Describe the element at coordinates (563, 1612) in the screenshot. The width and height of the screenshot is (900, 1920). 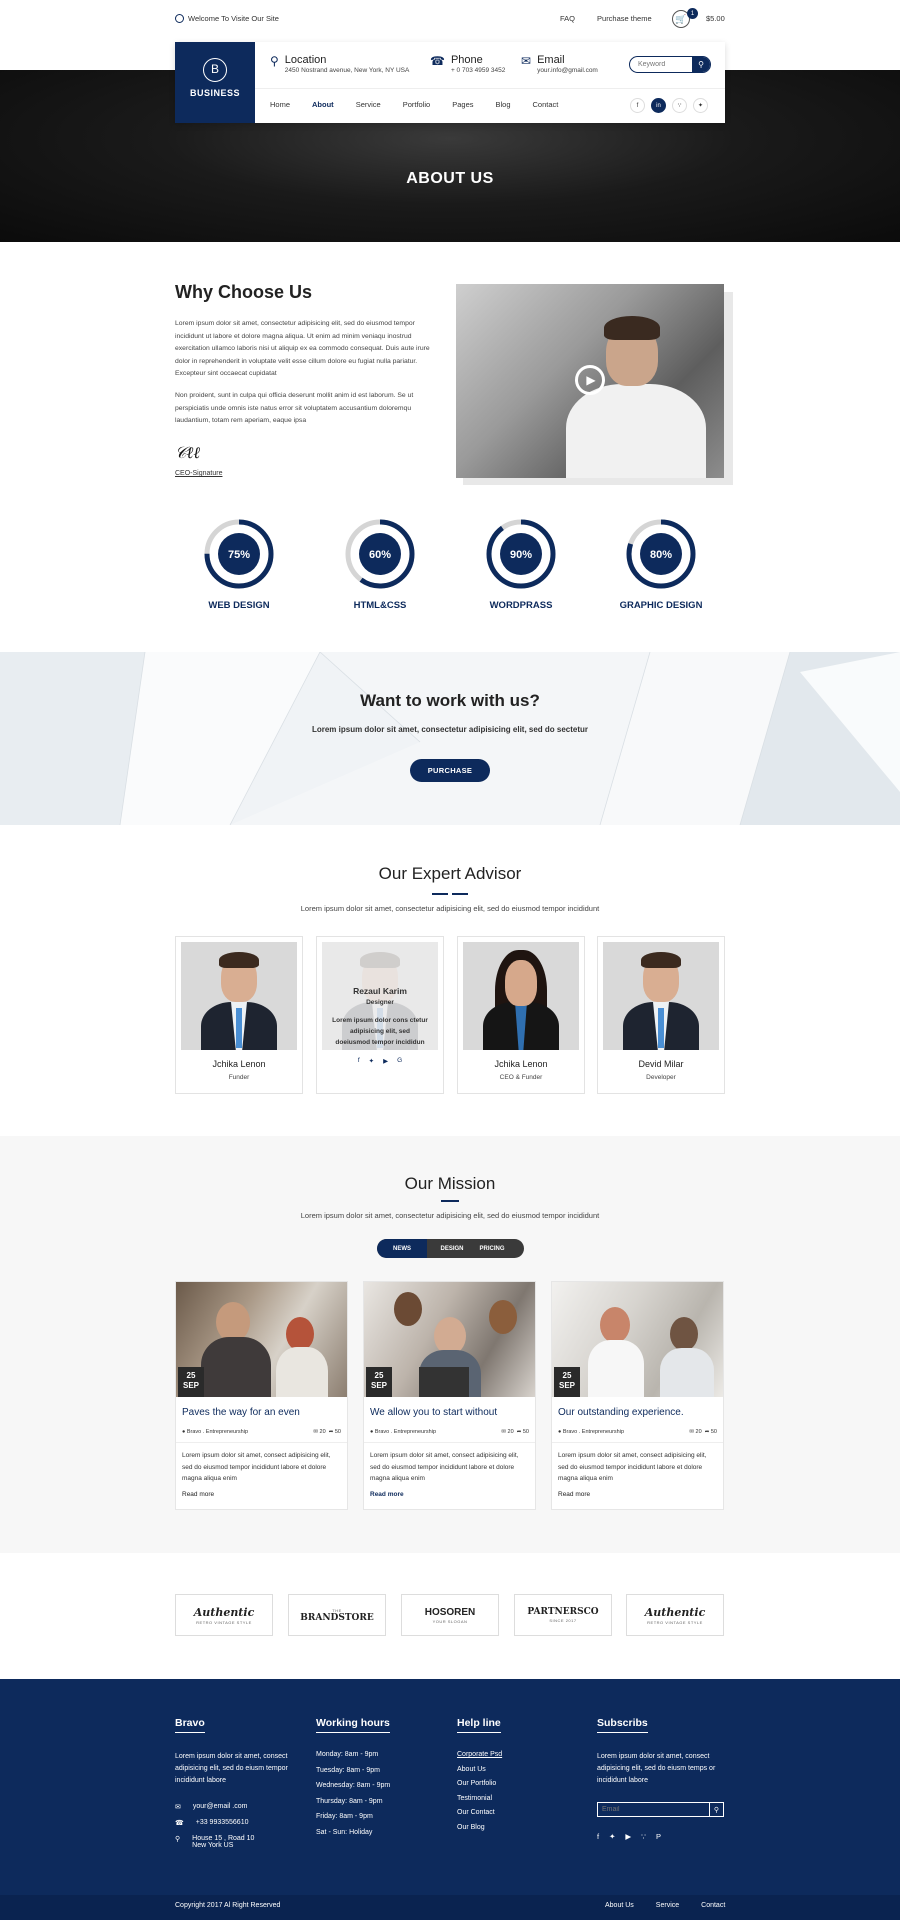
I see `brand-name: PARTNERSCO` at that location.